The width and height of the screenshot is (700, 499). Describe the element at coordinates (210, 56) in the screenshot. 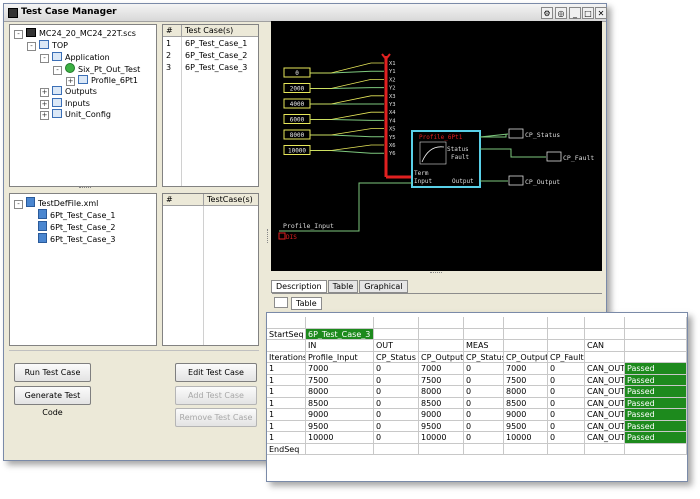

I see `test-case-row: 2 6P_Test_Case_2` at that location.